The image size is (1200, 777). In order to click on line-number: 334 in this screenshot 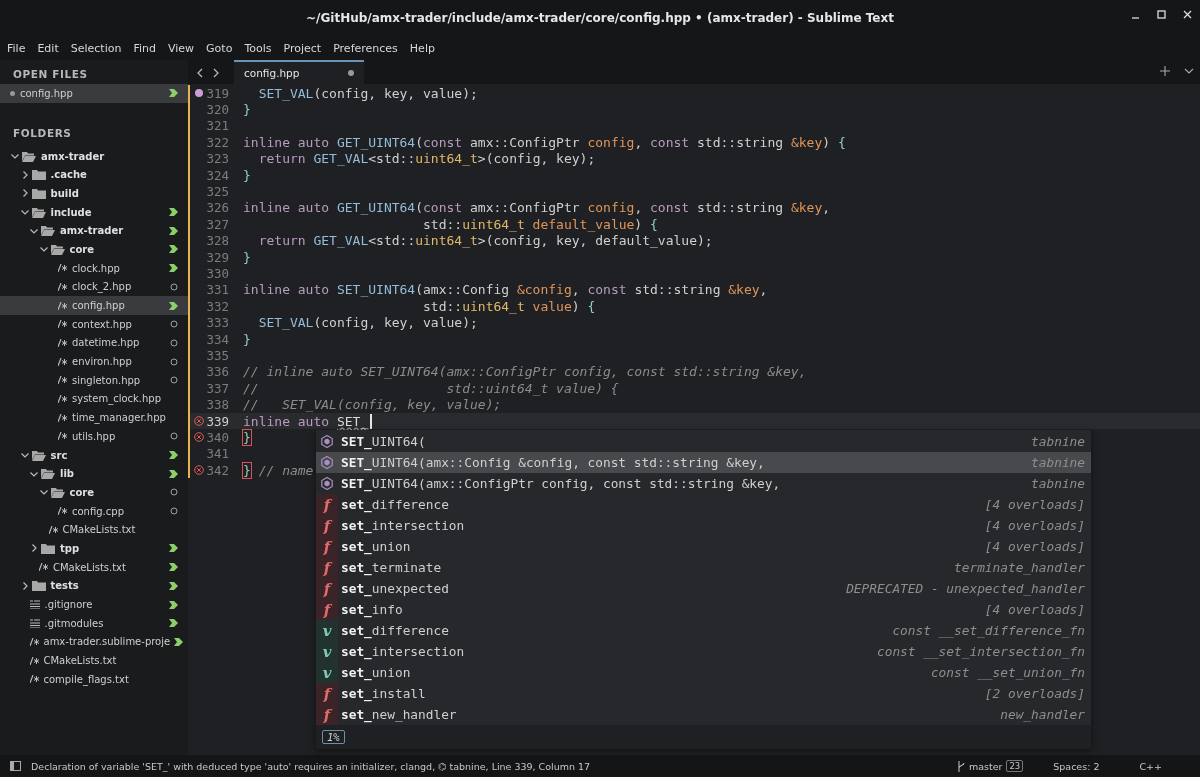, I will do `click(217, 339)`.